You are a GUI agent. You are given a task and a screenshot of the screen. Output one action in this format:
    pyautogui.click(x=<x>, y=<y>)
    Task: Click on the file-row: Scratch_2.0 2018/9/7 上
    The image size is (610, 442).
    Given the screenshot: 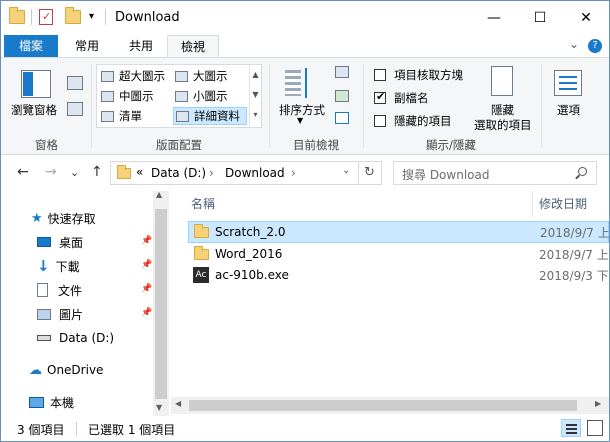 What is the action you would take?
    pyautogui.click(x=398, y=232)
    